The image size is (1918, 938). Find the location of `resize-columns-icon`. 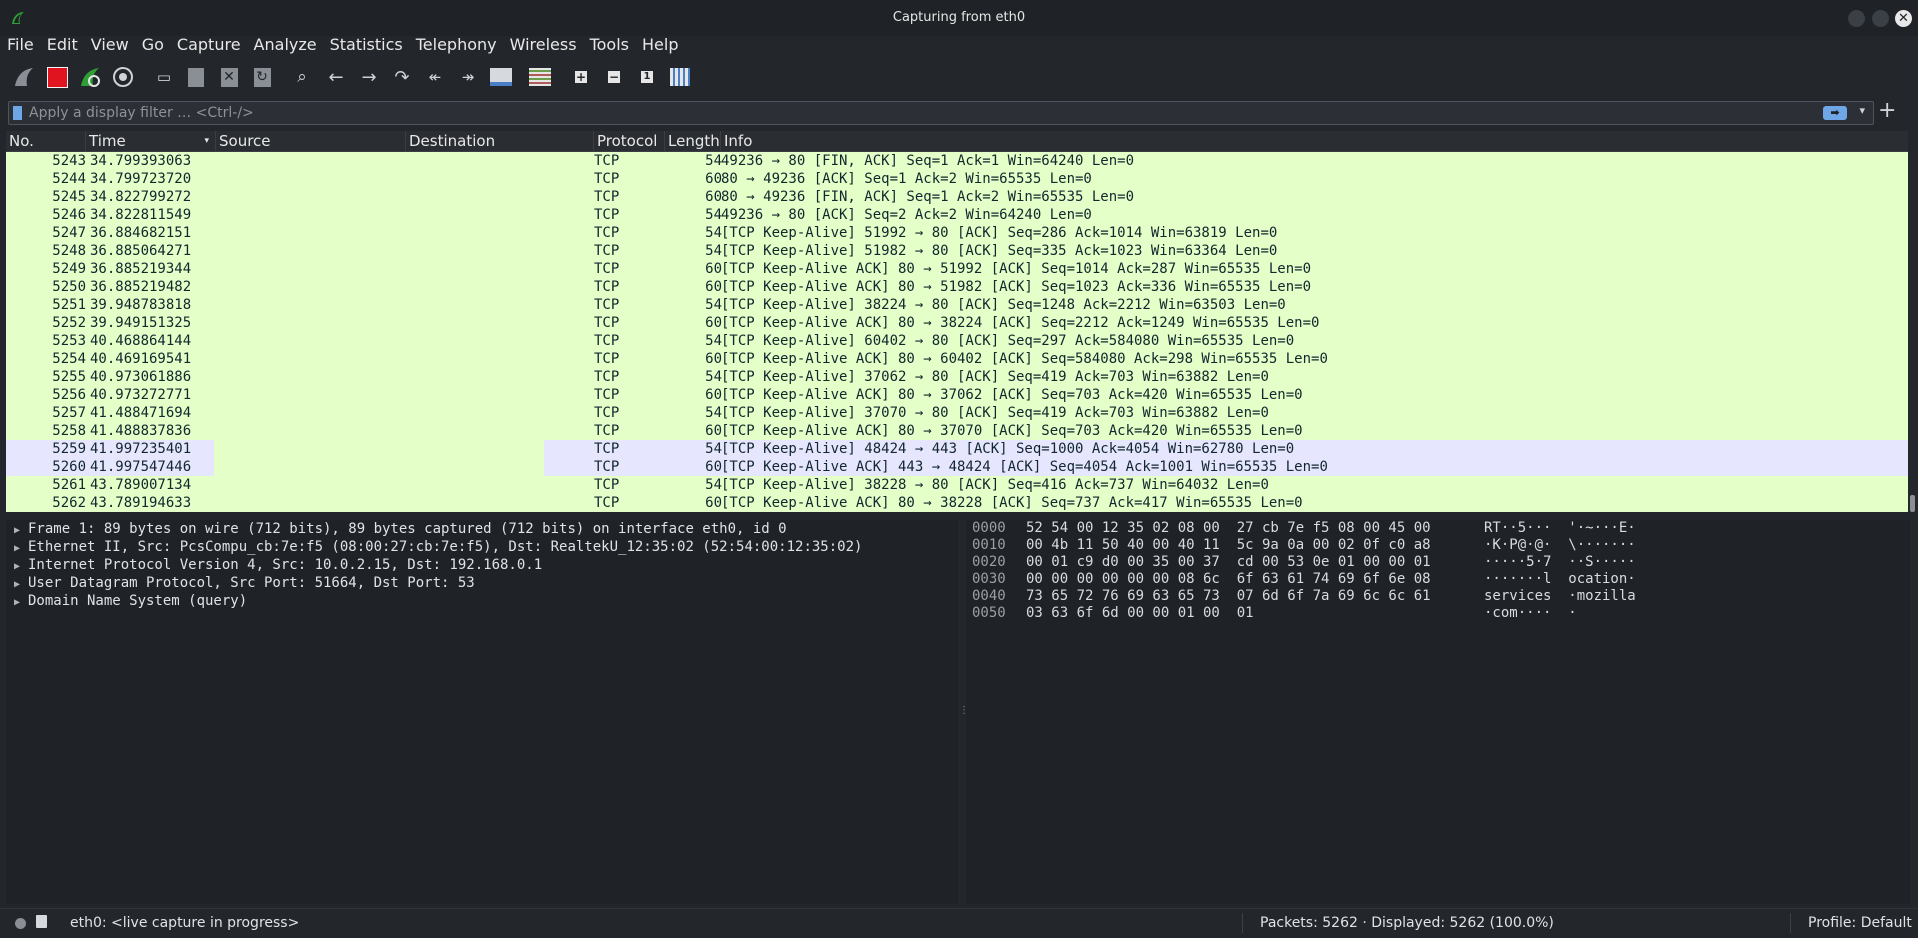

resize-columns-icon is located at coordinates (680, 77).